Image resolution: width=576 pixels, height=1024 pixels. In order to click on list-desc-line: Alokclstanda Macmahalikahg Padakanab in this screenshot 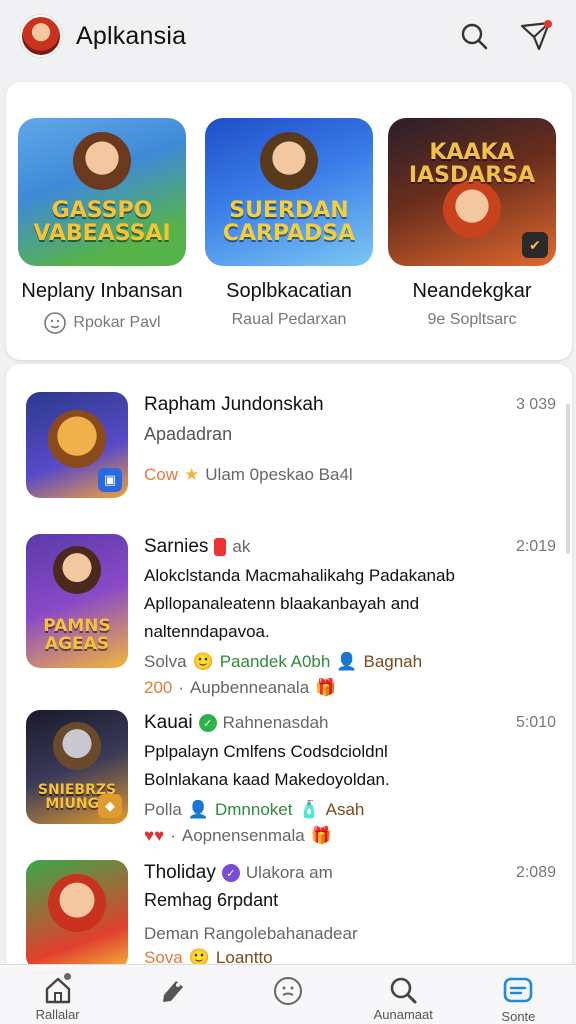, I will do `click(299, 575)`.